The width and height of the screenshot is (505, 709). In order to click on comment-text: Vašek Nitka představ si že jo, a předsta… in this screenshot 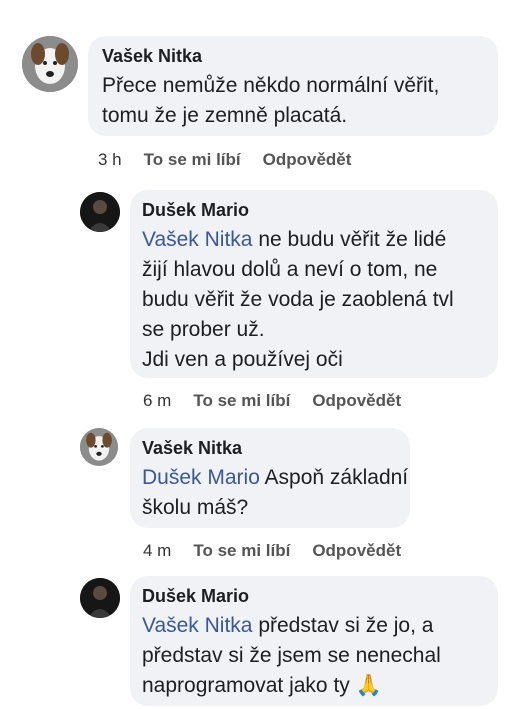, I will do `click(314, 656)`.